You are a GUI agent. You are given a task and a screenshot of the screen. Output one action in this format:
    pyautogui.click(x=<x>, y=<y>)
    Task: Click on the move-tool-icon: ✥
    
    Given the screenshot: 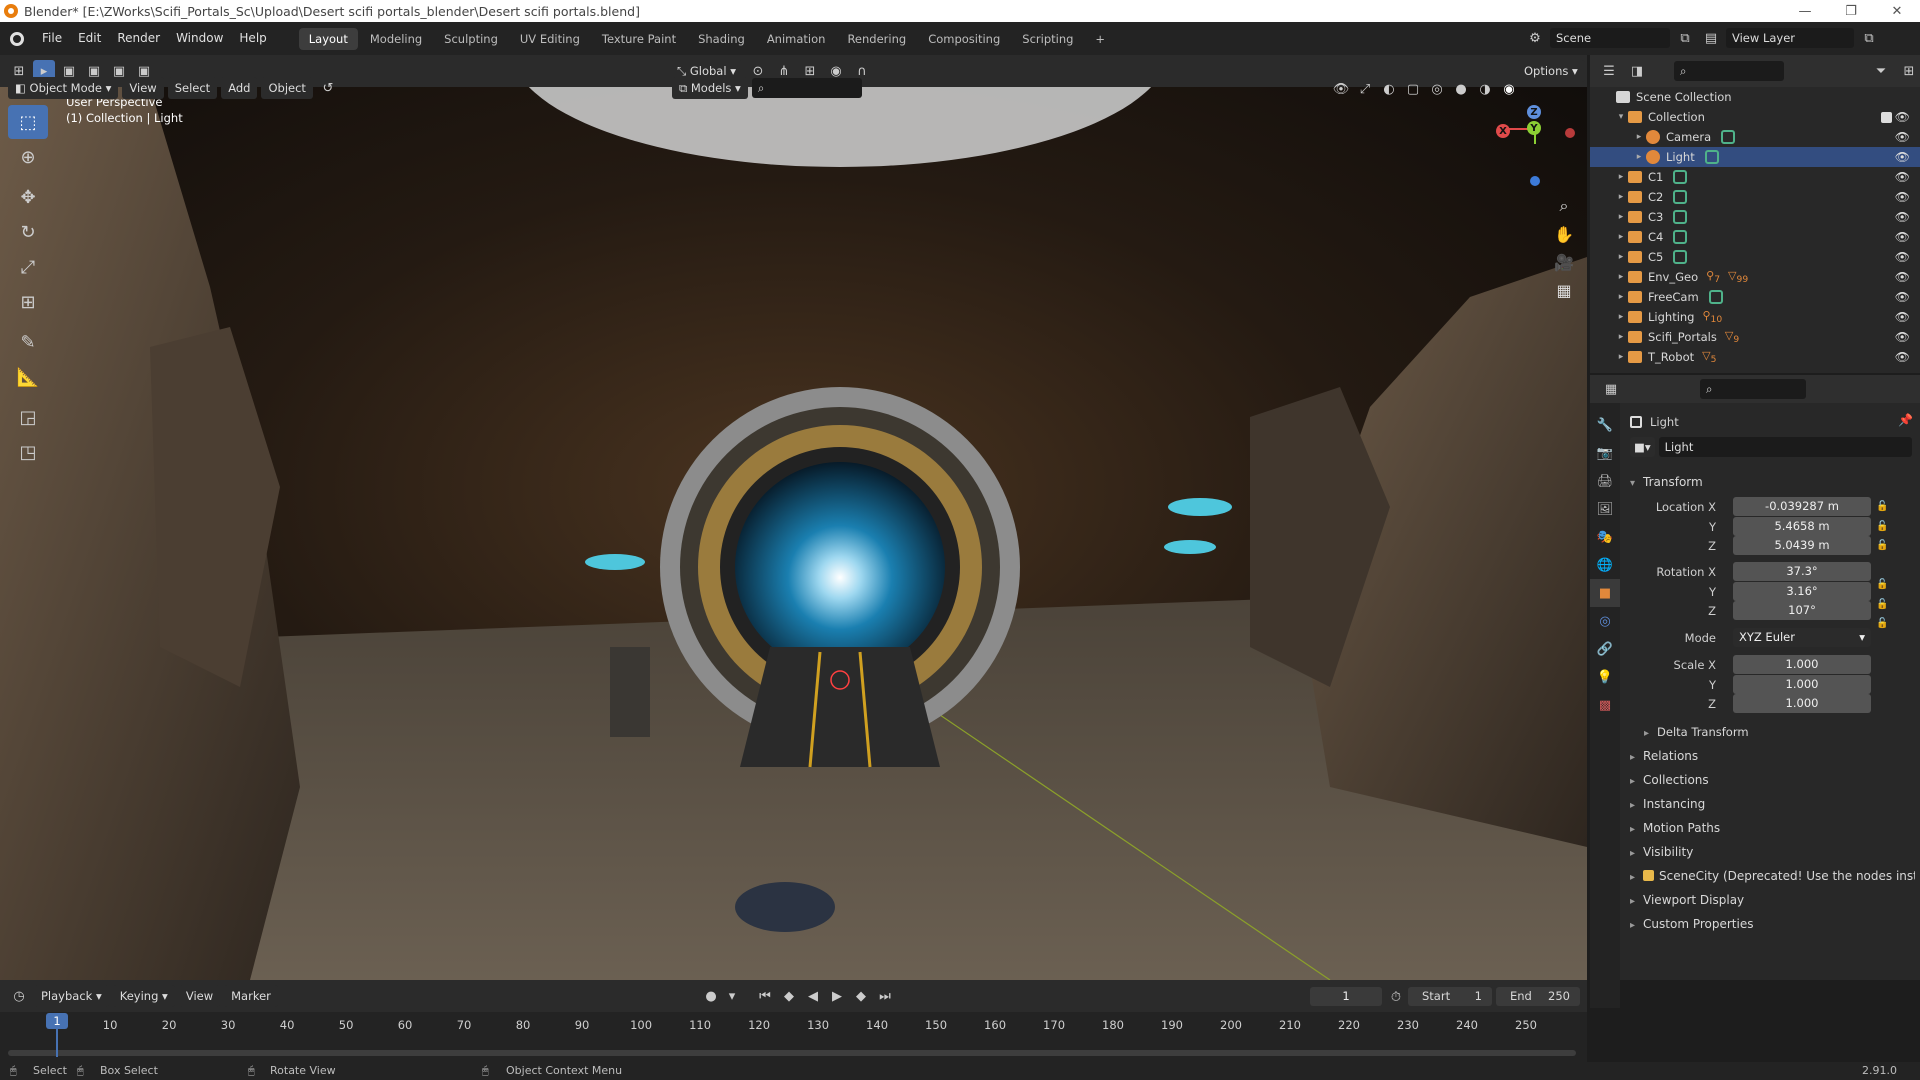 What is the action you would take?
    pyautogui.click(x=28, y=197)
    